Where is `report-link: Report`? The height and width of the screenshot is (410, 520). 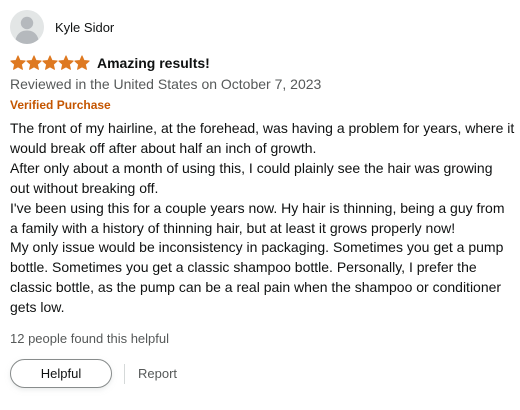 report-link: Report is located at coordinates (157, 373).